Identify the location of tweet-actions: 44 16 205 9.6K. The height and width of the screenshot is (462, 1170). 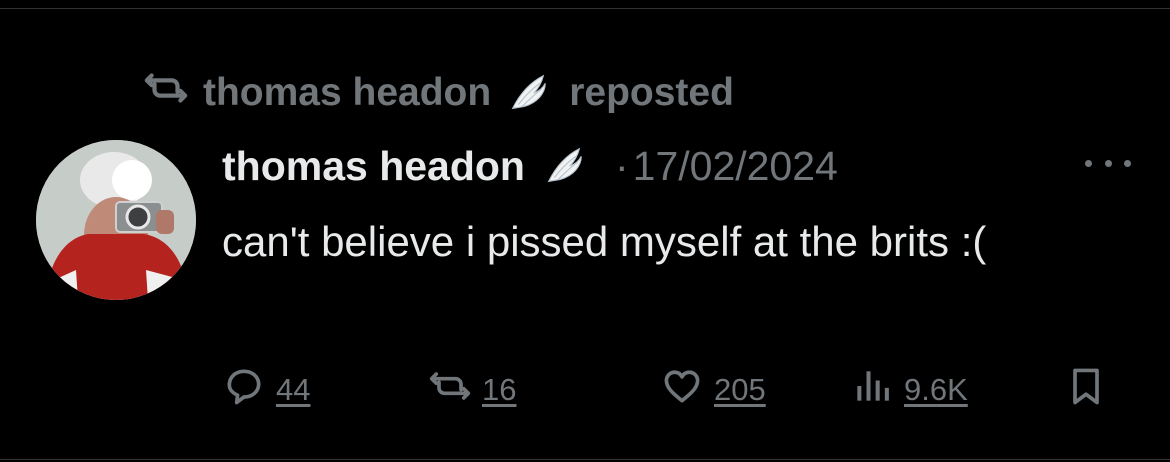
(667, 390).